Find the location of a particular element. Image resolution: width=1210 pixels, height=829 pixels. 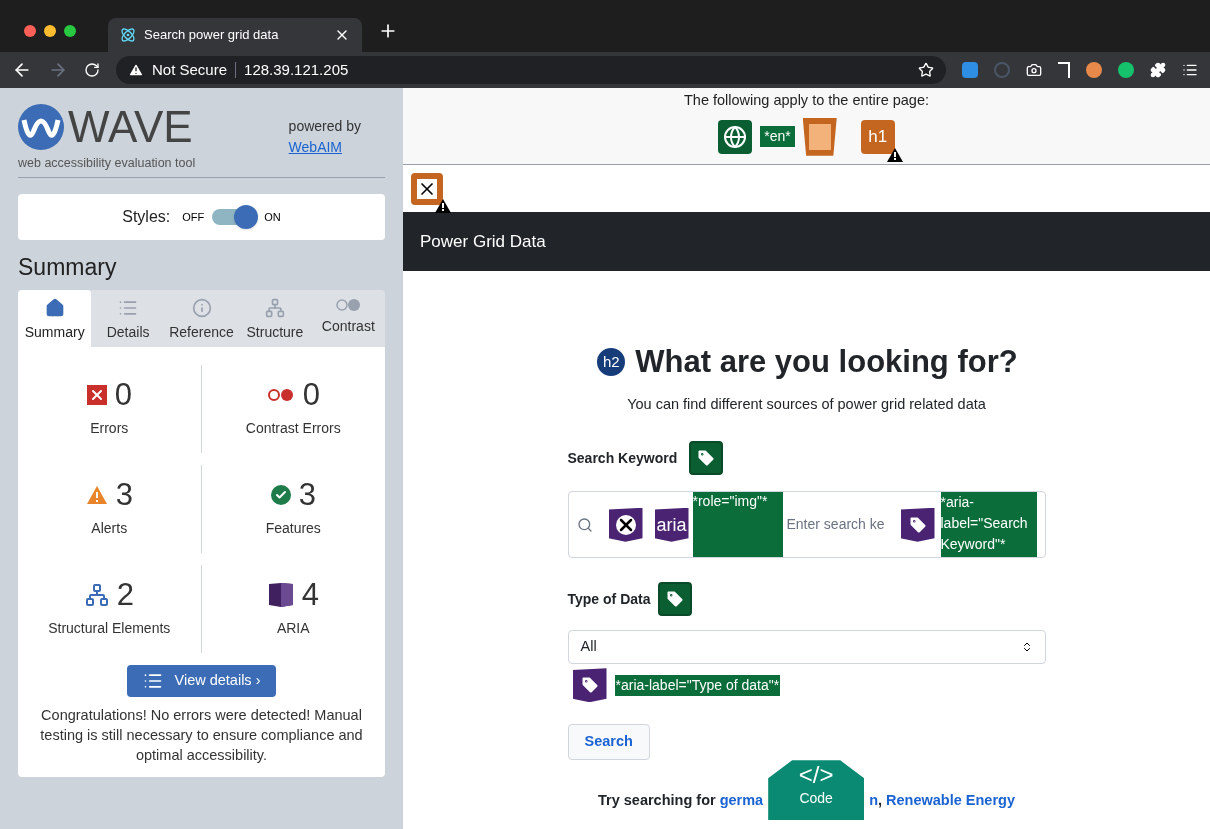

check-icon is located at coordinates (280, 494).